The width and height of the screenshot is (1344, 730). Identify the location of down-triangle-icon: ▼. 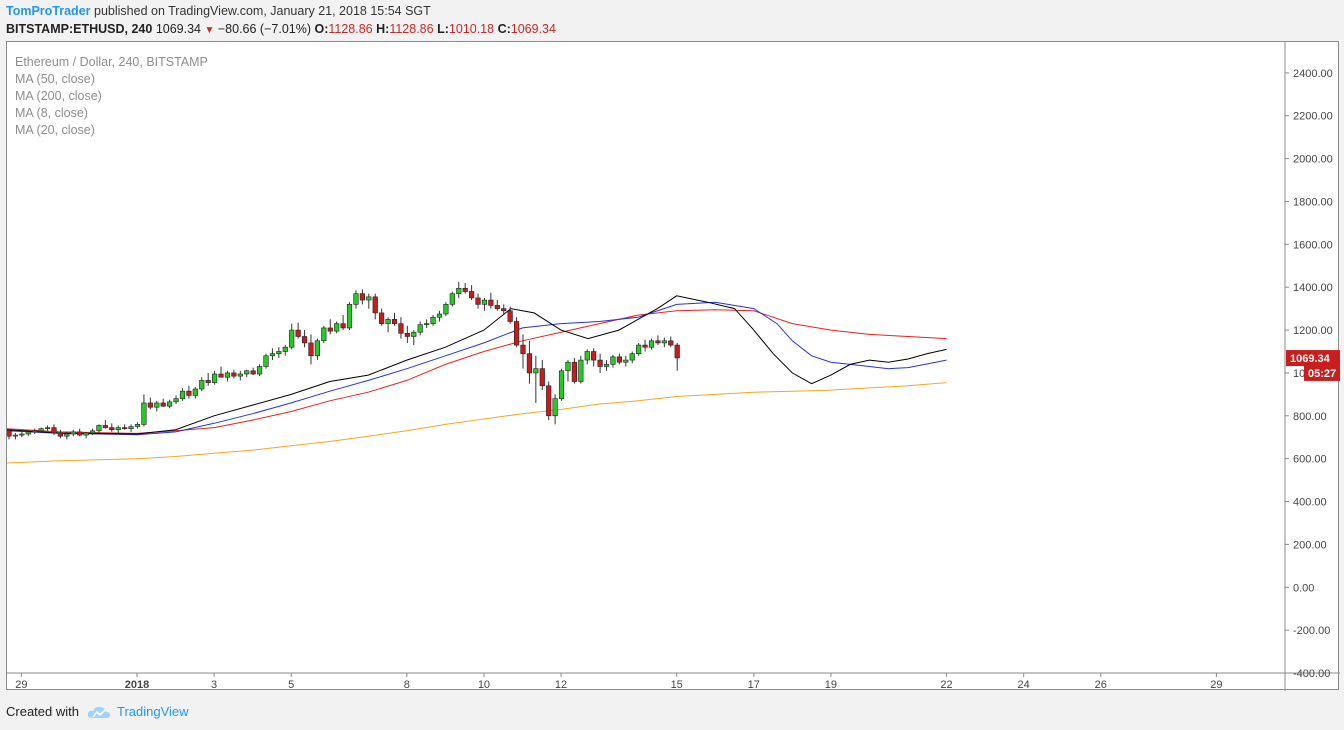
(209, 30).